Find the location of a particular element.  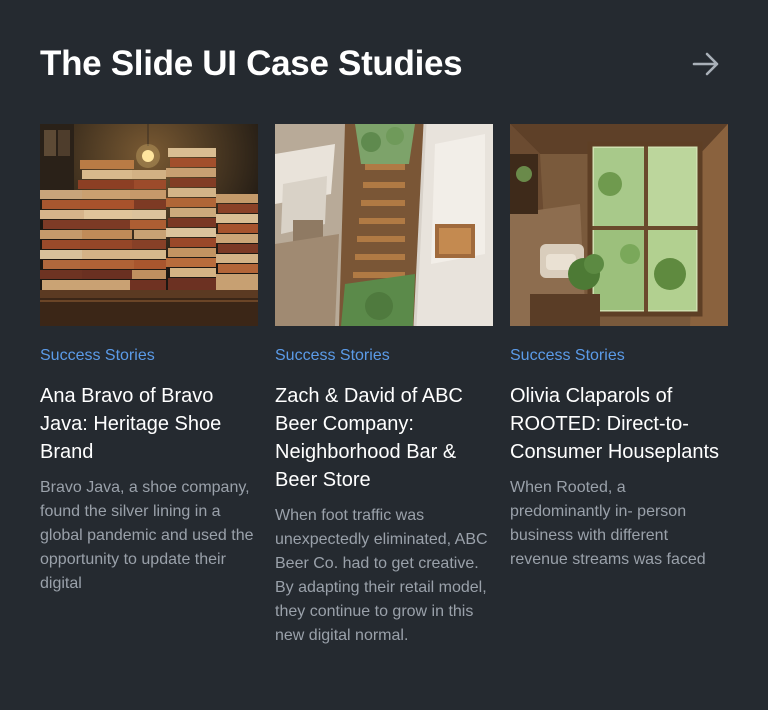

section-title: The Slide UI Case Studies is located at coordinates (251, 63).